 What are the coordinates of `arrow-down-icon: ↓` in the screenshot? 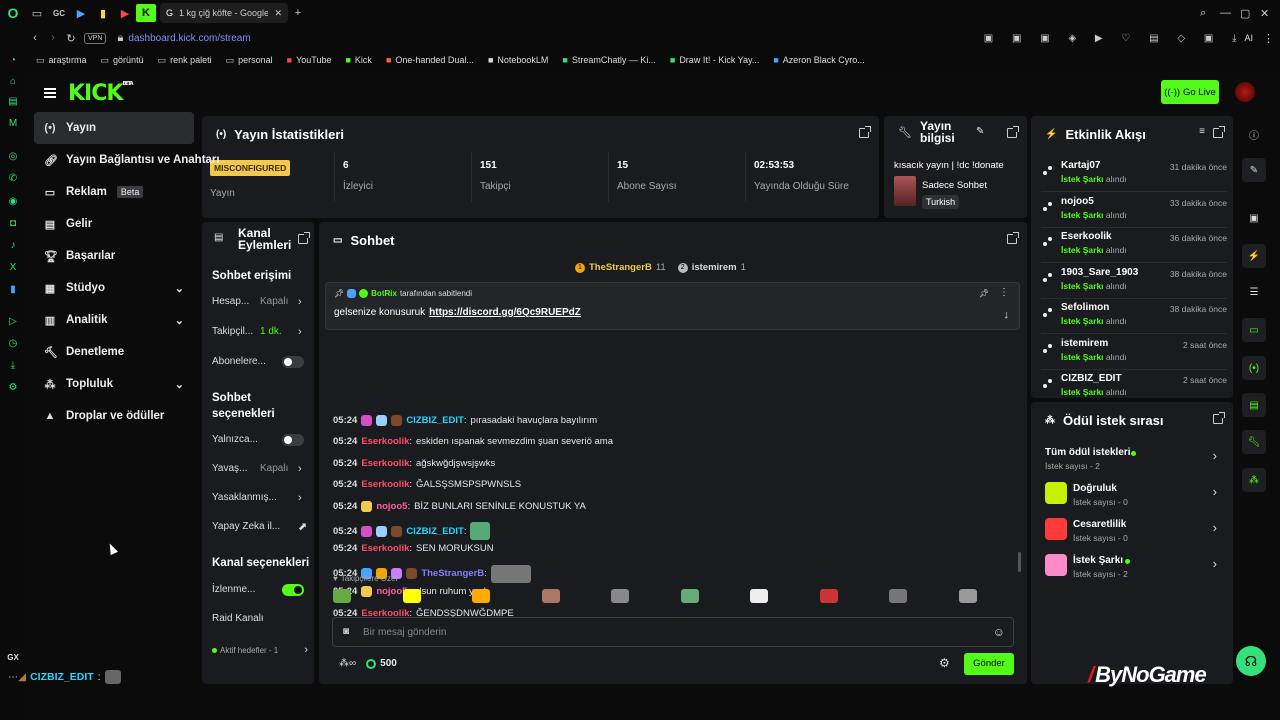 It's located at (1007, 315).